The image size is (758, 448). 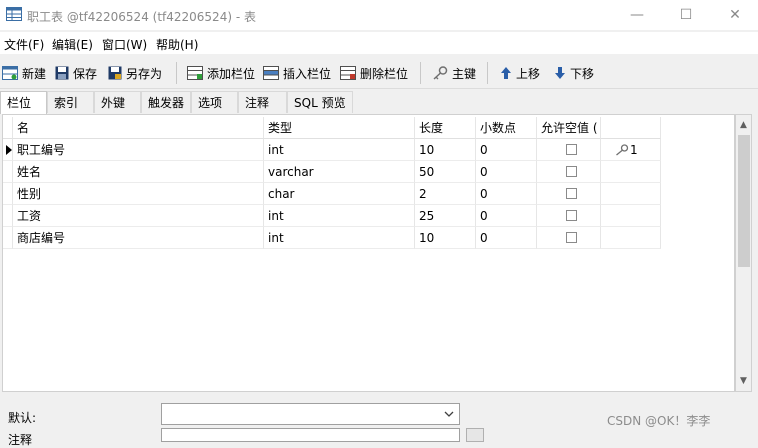 I want to click on insert-field-icon, so click(x=271, y=73).